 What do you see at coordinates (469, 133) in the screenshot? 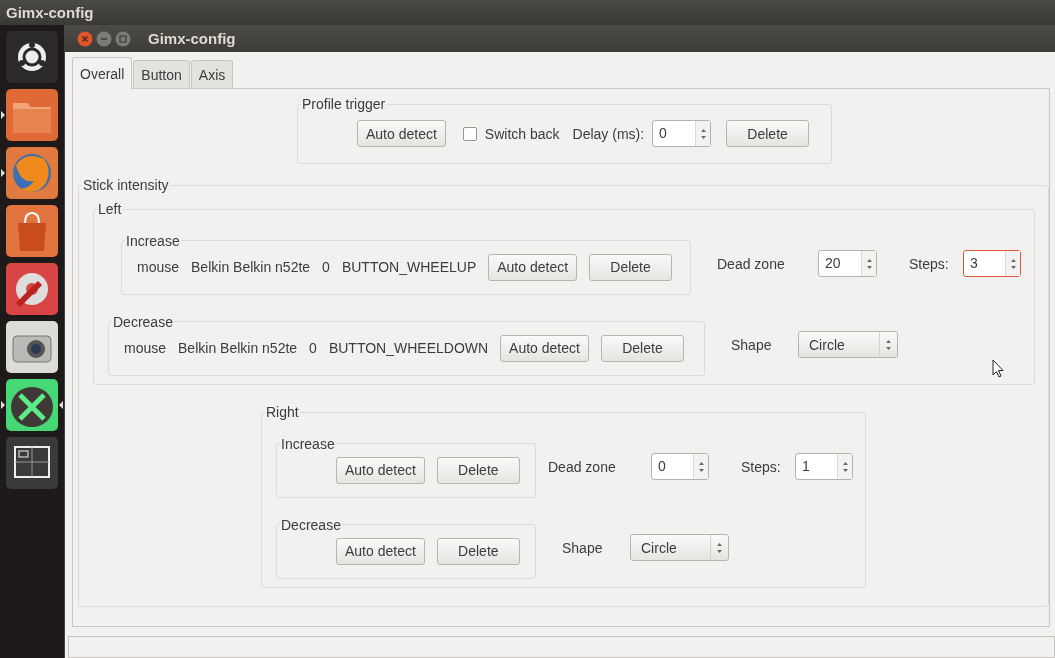
I see `checkbox` at bounding box center [469, 133].